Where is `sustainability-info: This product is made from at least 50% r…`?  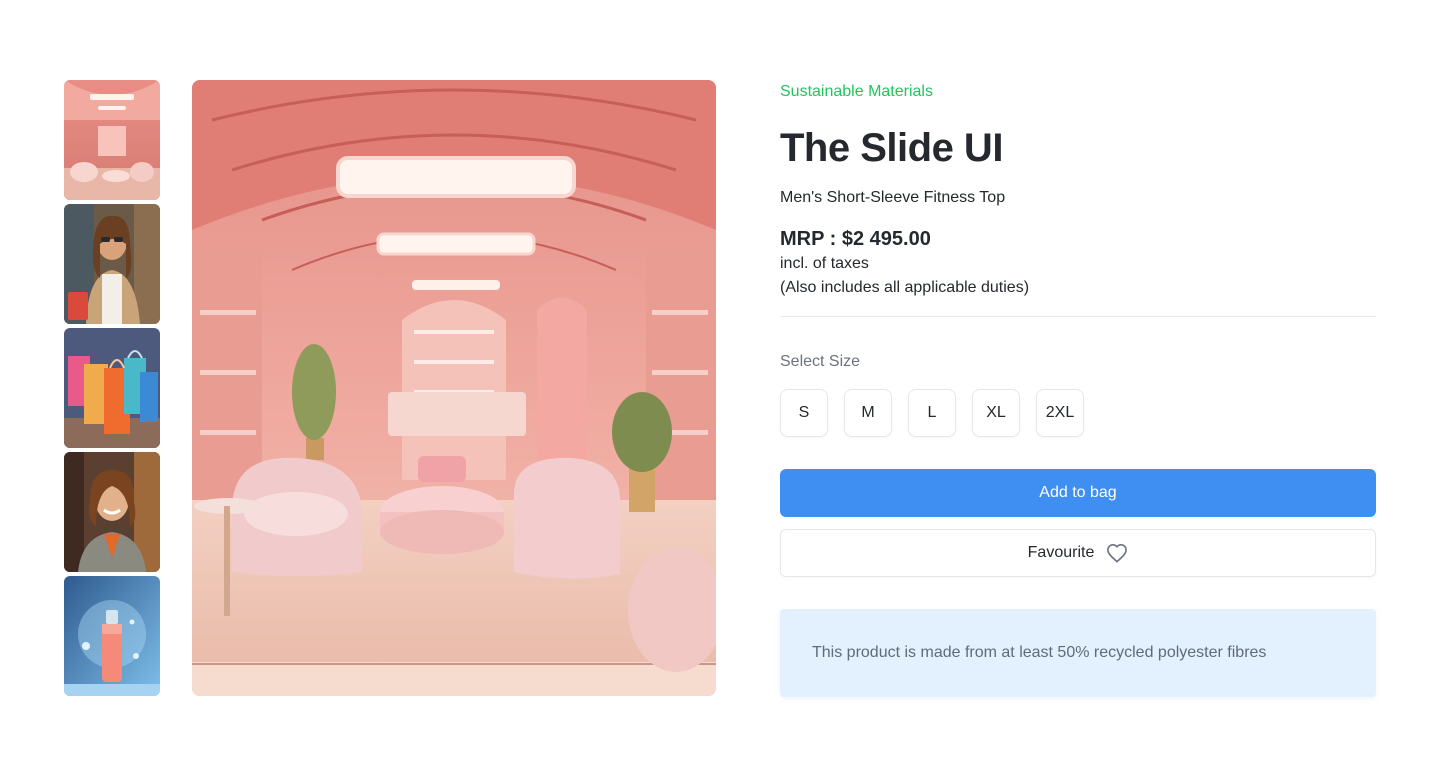
sustainability-info: This product is made from at least 50% r… is located at coordinates (1078, 653).